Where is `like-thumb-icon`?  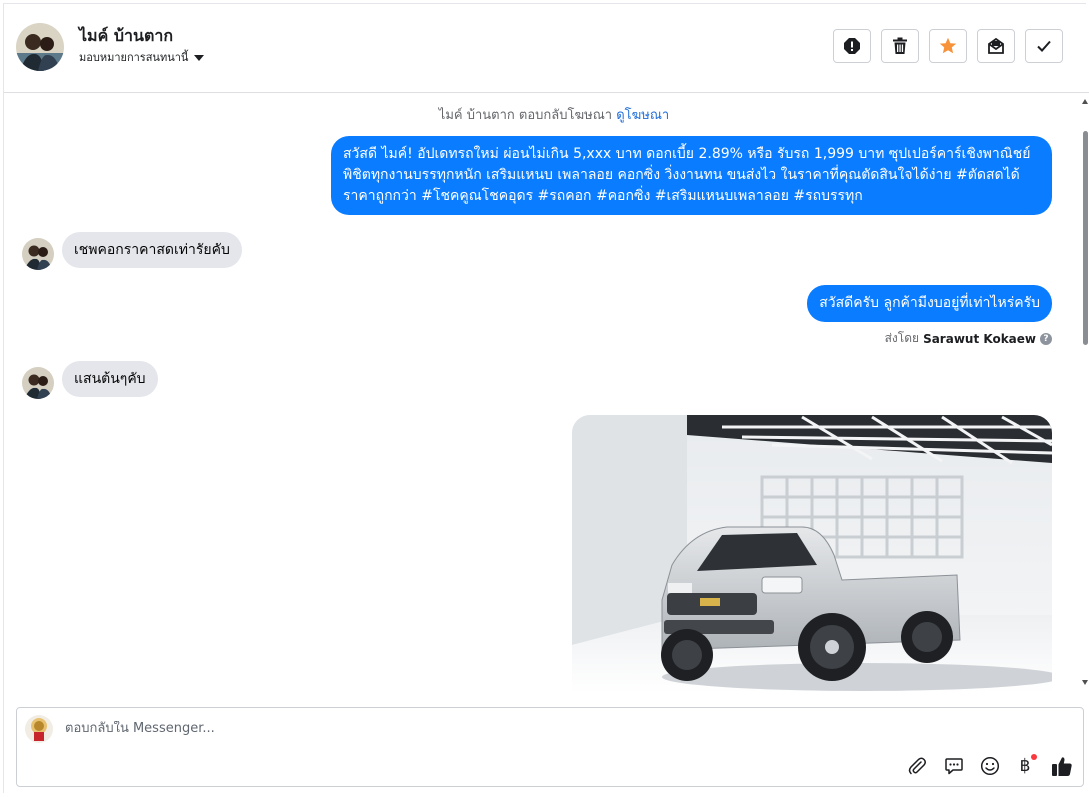
like-thumb-icon is located at coordinates (1062, 766).